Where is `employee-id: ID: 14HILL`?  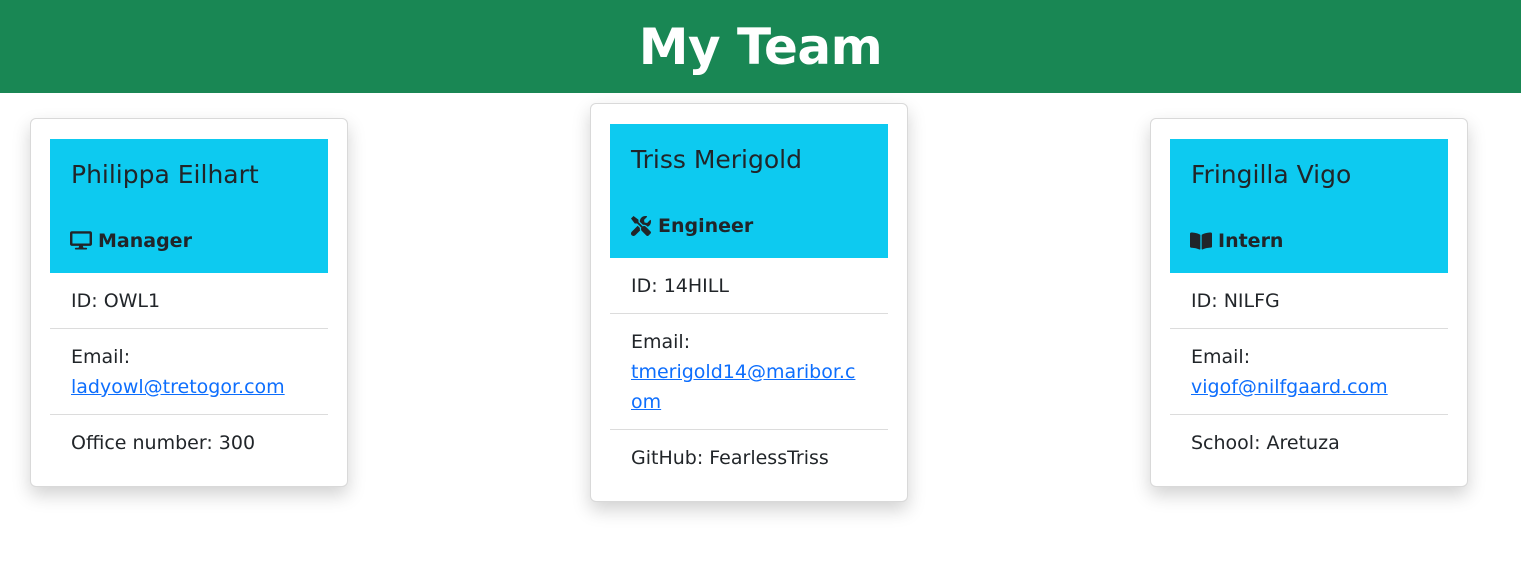
employee-id: ID: 14HILL is located at coordinates (749, 286).